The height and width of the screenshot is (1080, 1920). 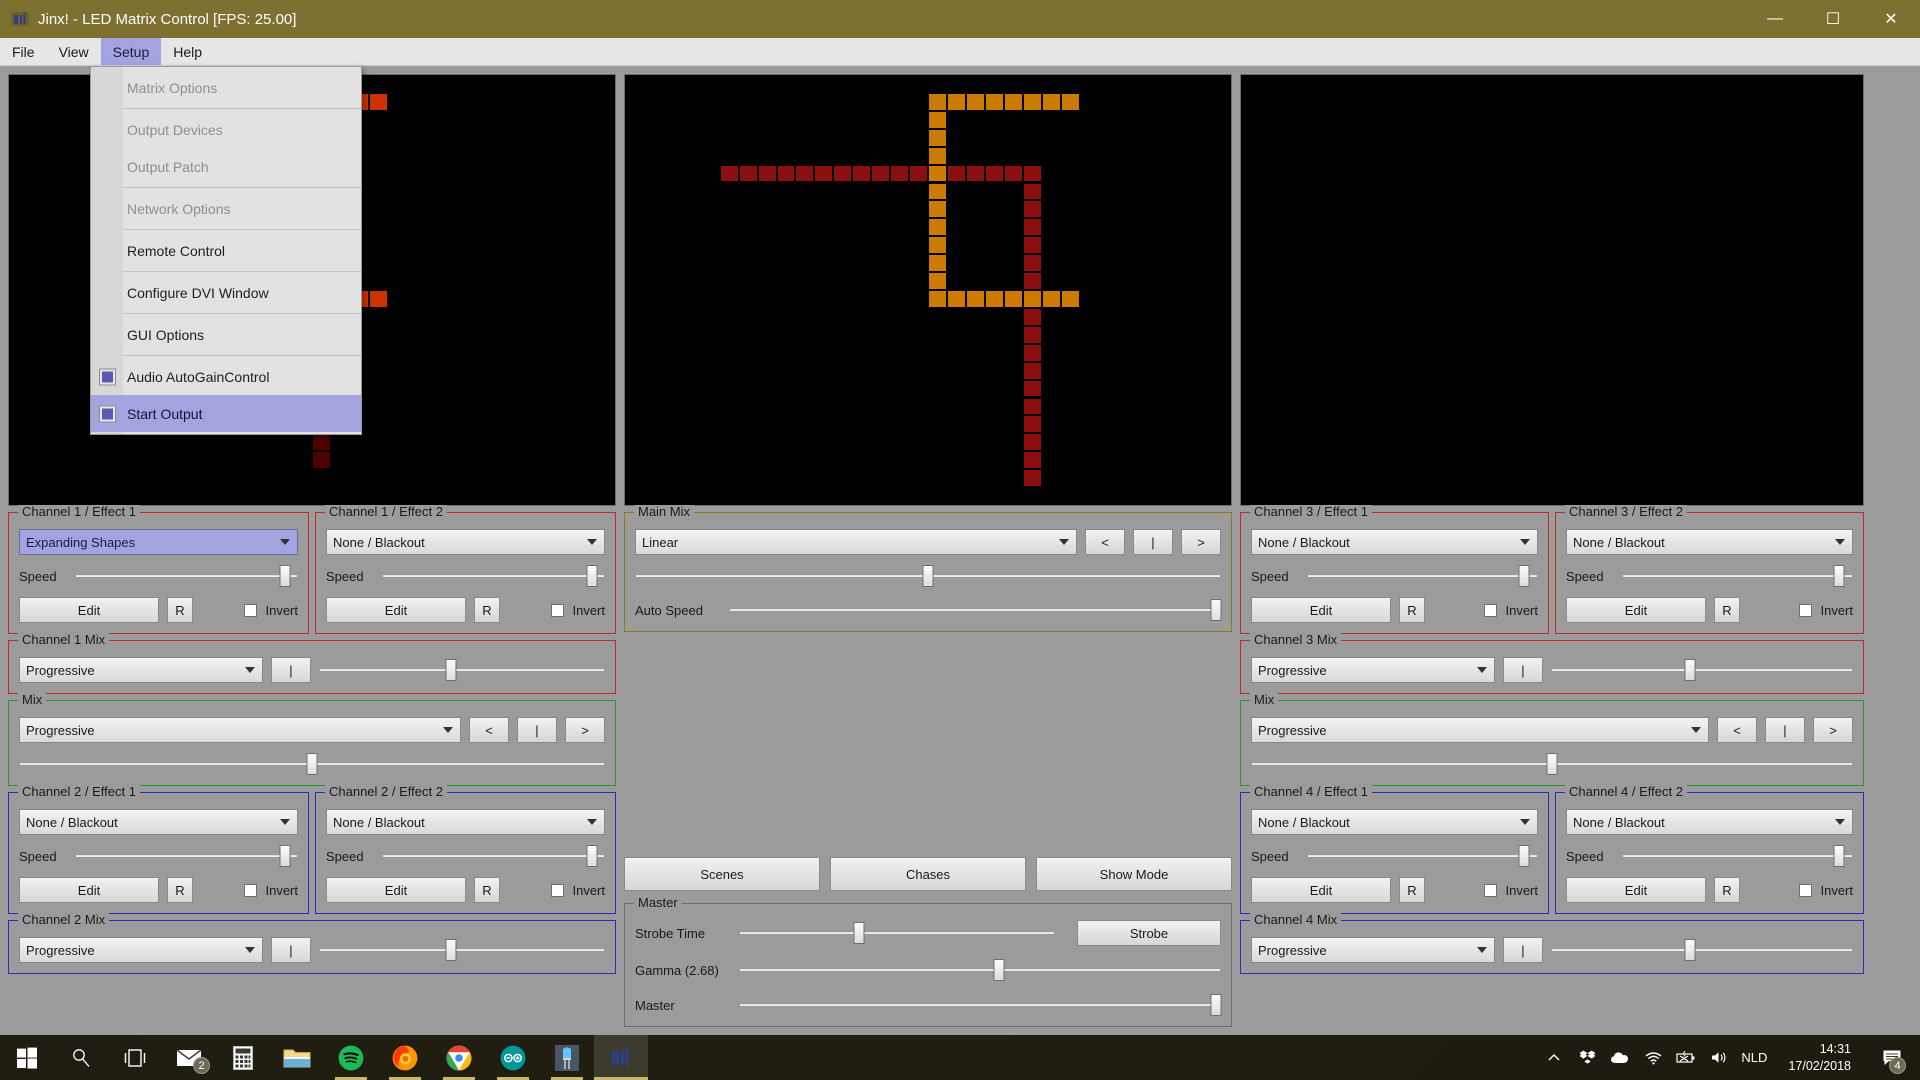 I want to click on ch2-effect1-speed-slider, so click(x=186, y=856).